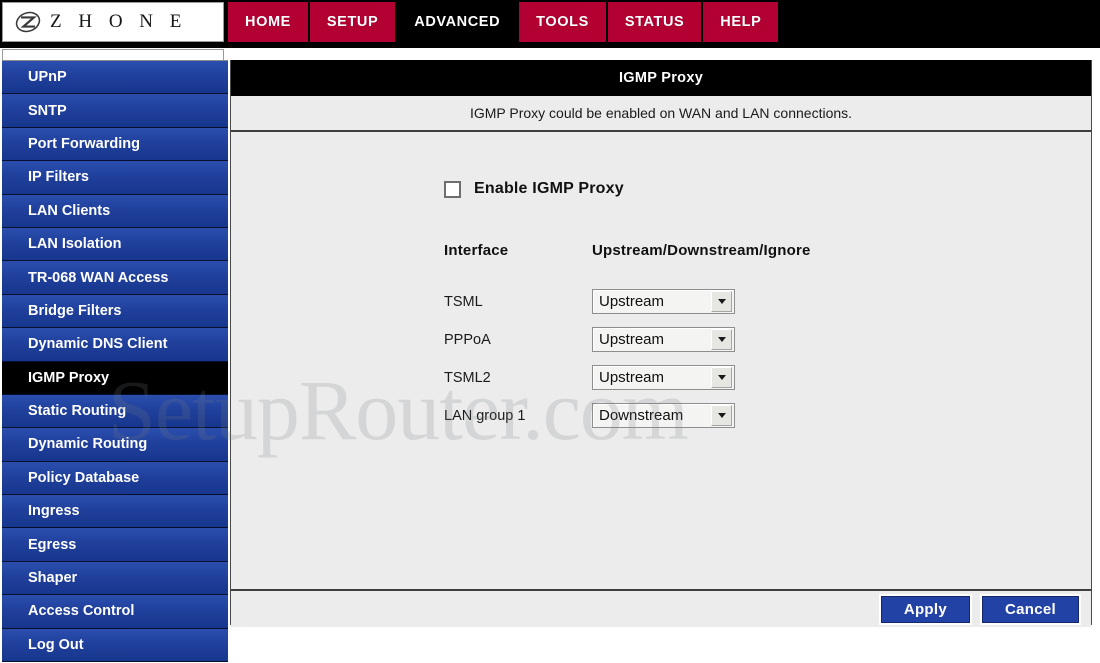 Image resolution: width=1100 pixels, height=663 pixels. What do you see at coordinates (701, 250) in the screenshot?
I see `column-header-mode: Upstream/Downstream/Ignore` at bounding box center [701, 250].